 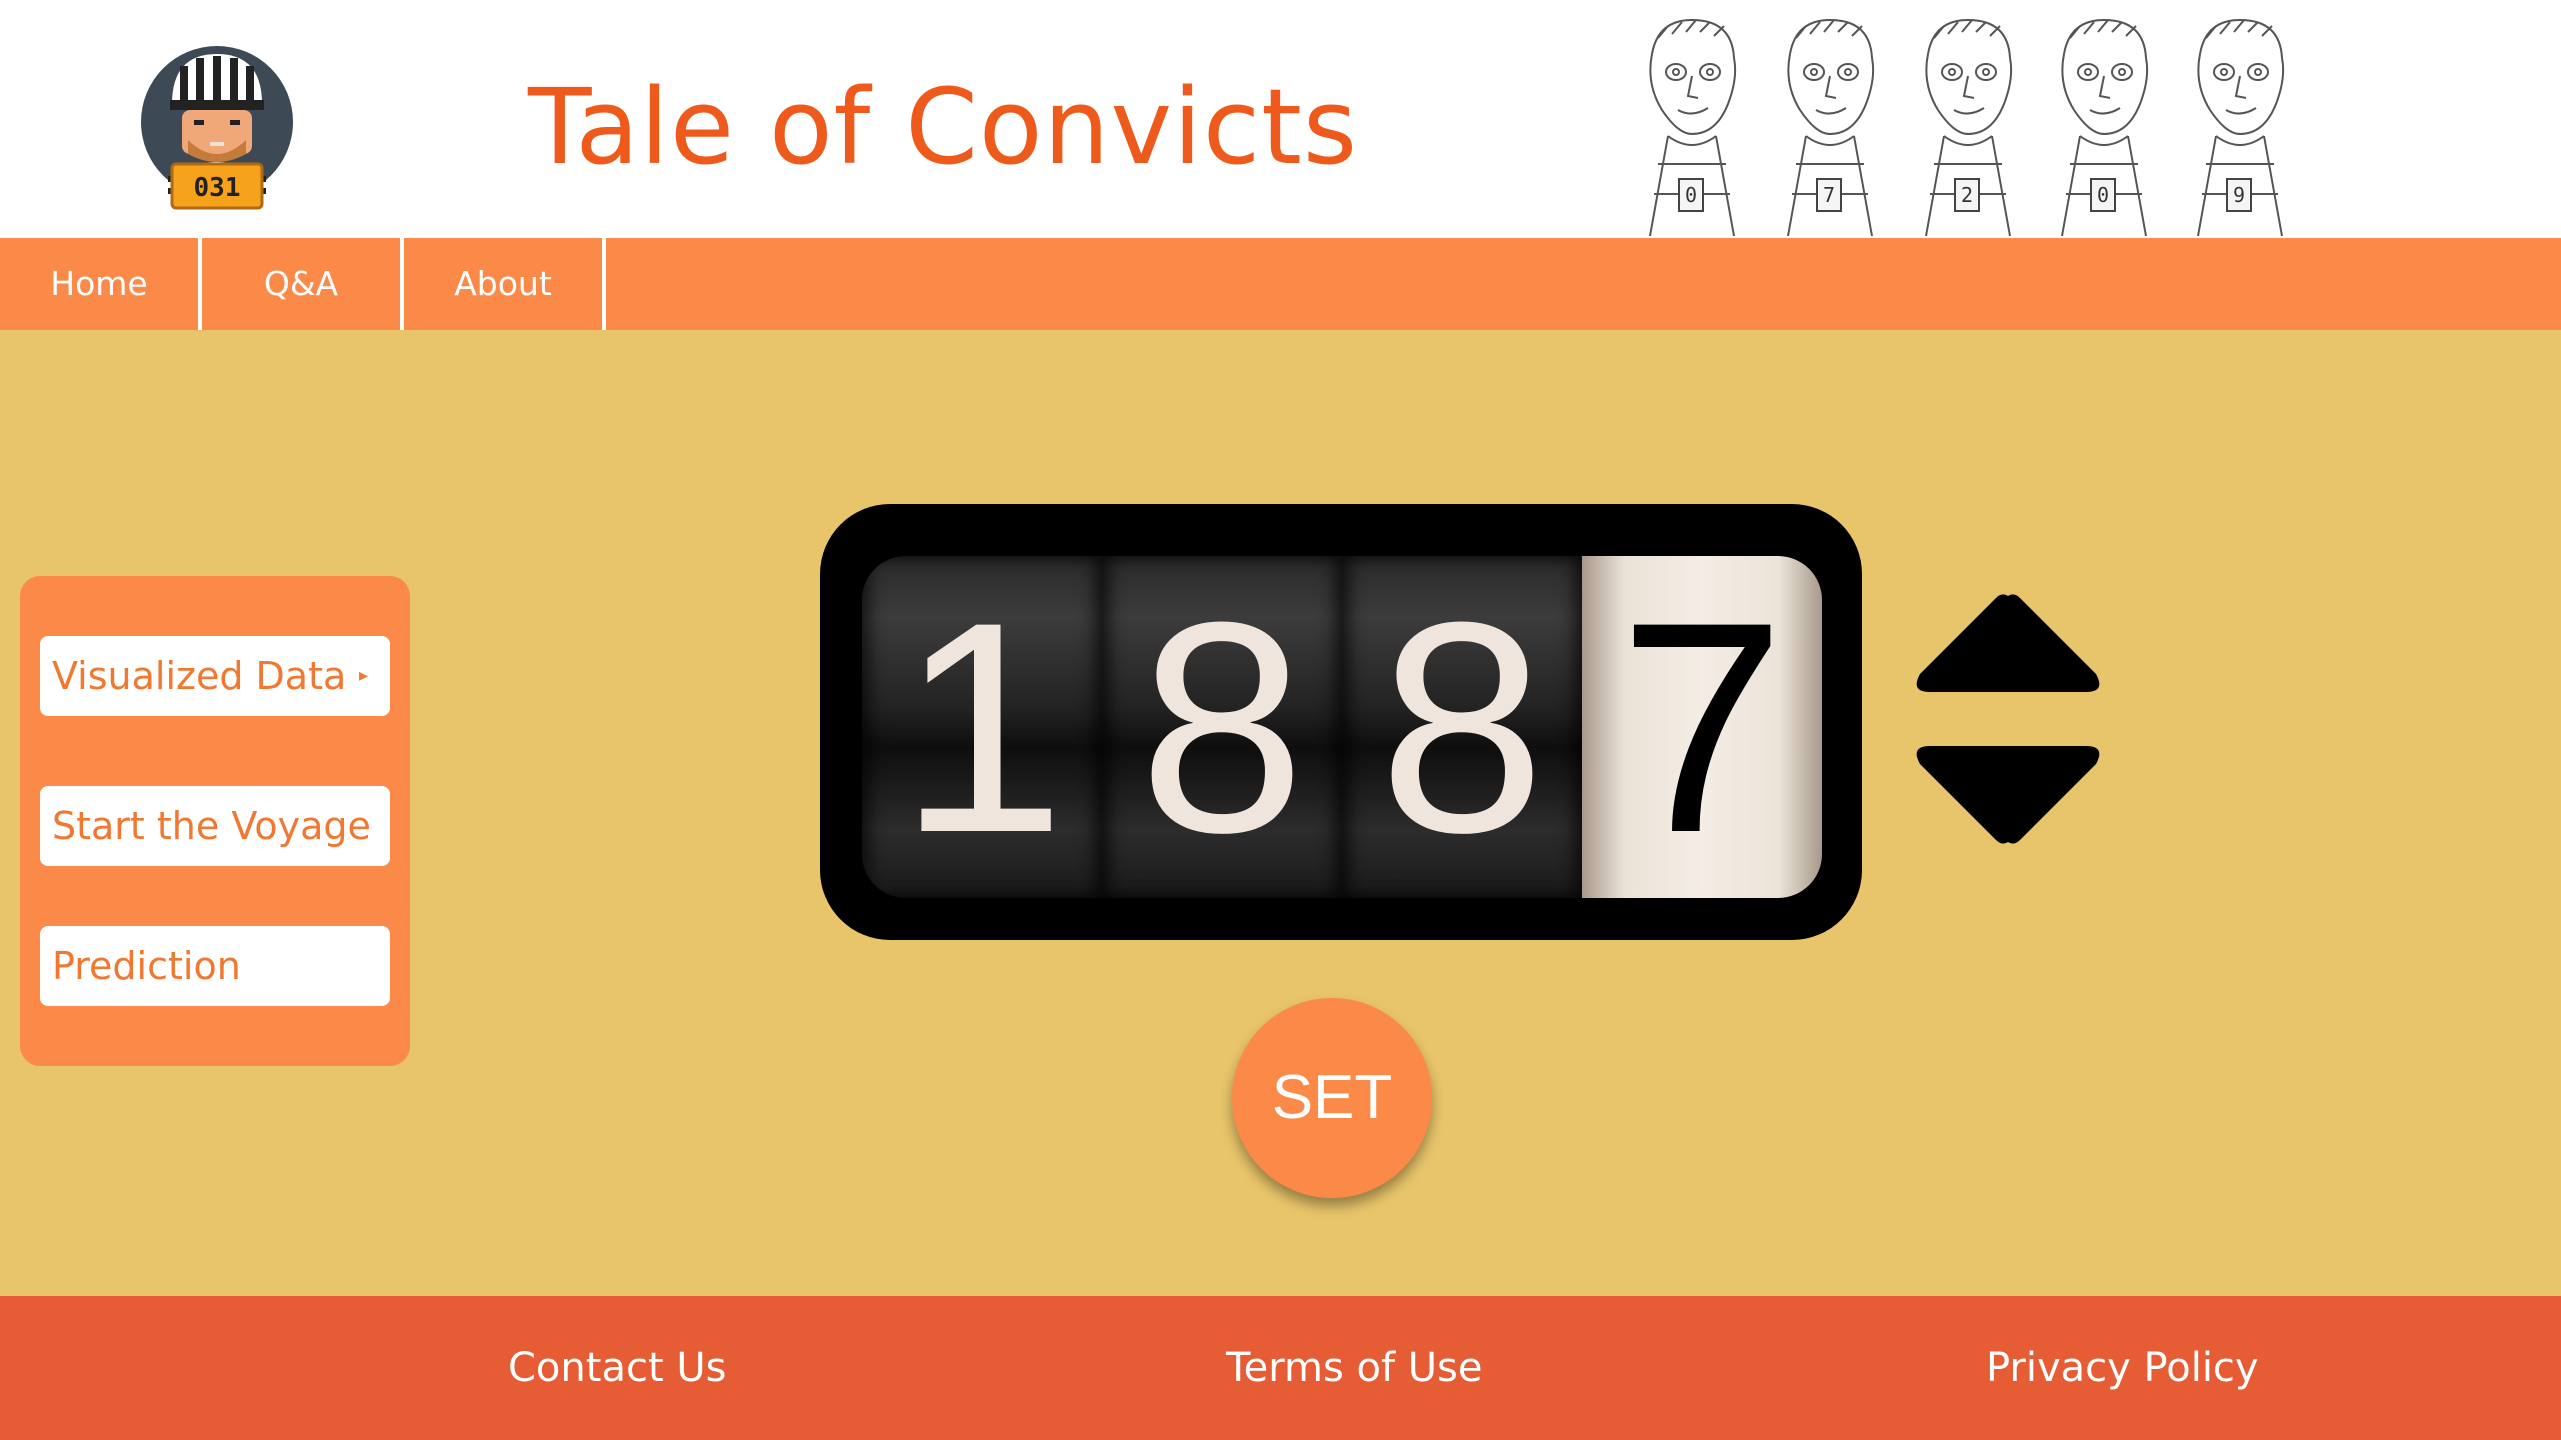 I want to click on main-nav: Home Q&A About, so click(x=1280, y=284).